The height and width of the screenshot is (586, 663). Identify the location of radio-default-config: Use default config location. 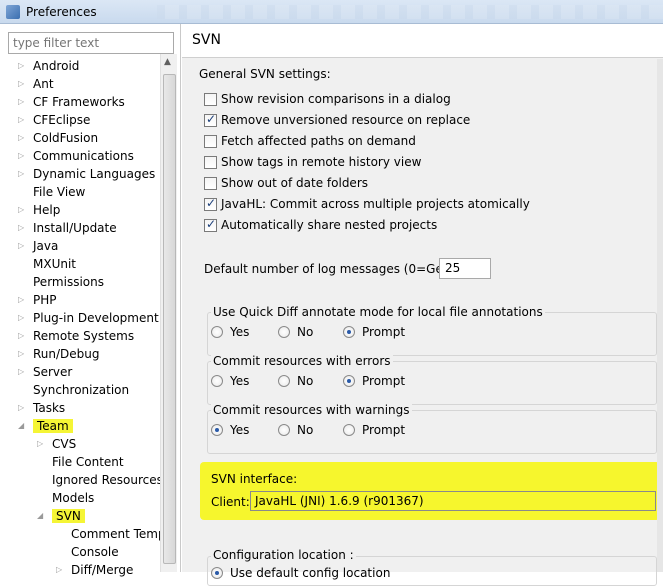
(300, 573).